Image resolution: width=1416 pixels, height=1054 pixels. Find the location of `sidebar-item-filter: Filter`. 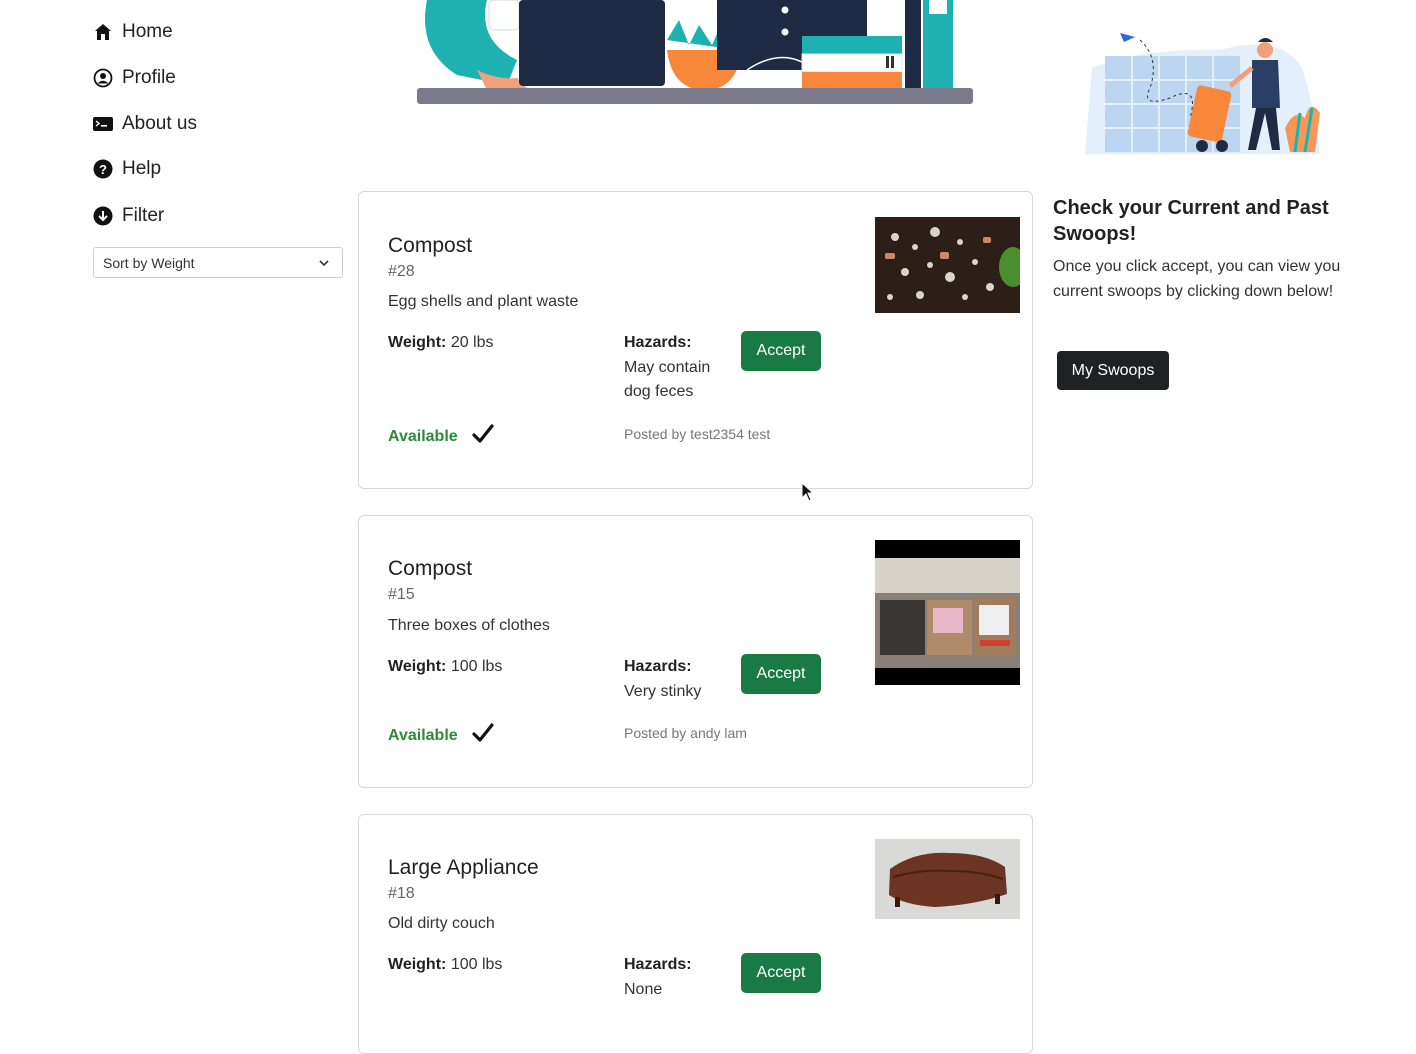

sidebar-item-filter: Filter is located at coordinates (128, 216).